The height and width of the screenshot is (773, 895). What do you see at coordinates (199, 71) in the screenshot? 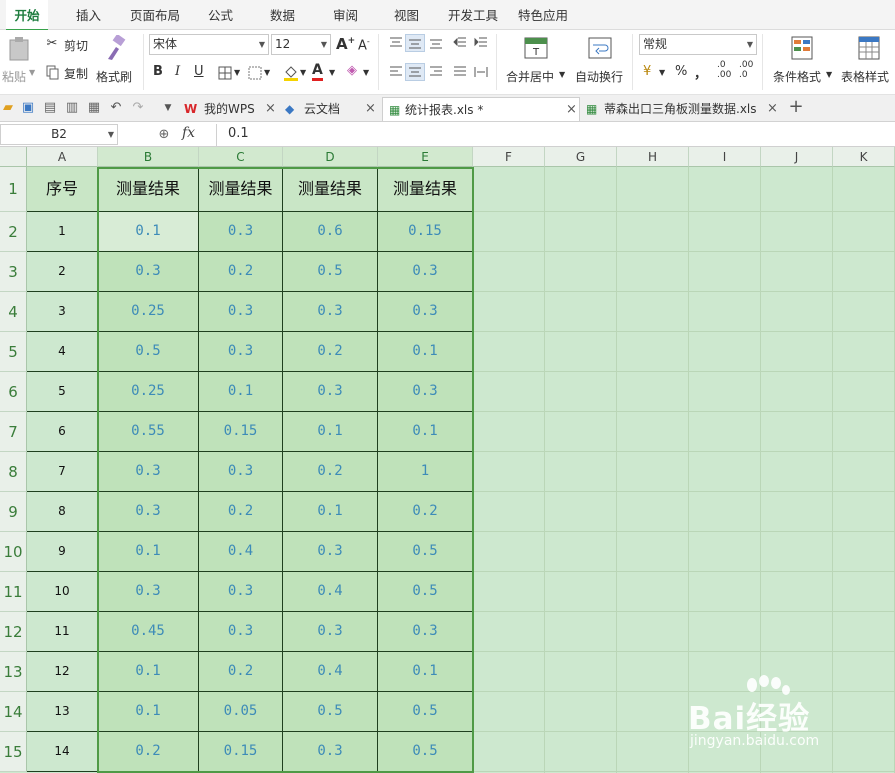
I see `underline-button: U` at bounding box center [199, 71].